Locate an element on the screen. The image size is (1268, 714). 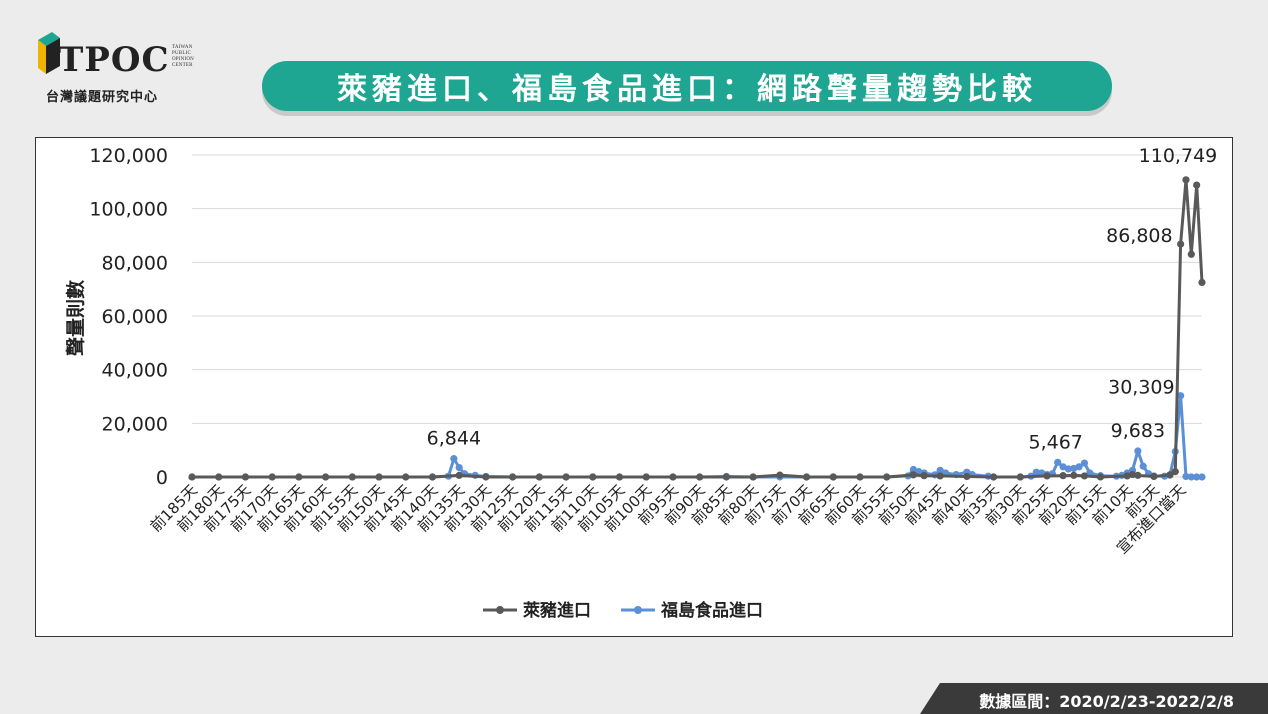
title-banner: 萊豬進口、福島食品進口：網路聲量趨勢比較 is located at coordinates (687, 86).